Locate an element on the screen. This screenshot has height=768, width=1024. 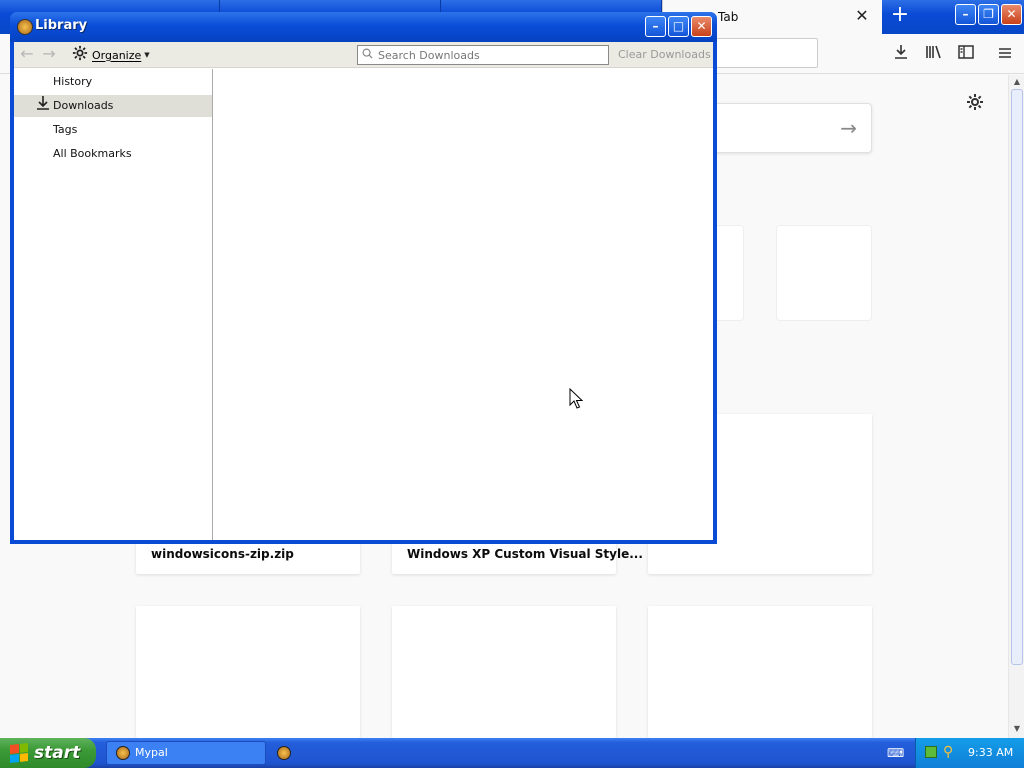
network-icon is located at coordinates (931, 752).